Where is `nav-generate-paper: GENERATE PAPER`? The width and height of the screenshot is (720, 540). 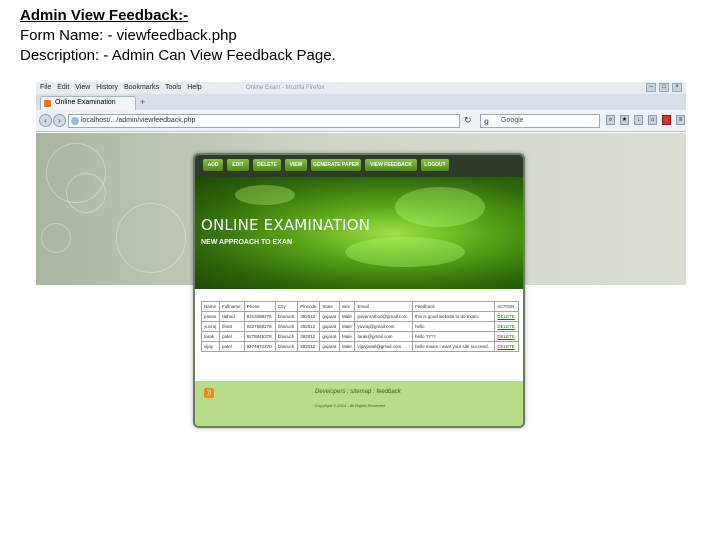 nav-generate-paper: GENERATE PAPER is located at coordinates (336, 165).